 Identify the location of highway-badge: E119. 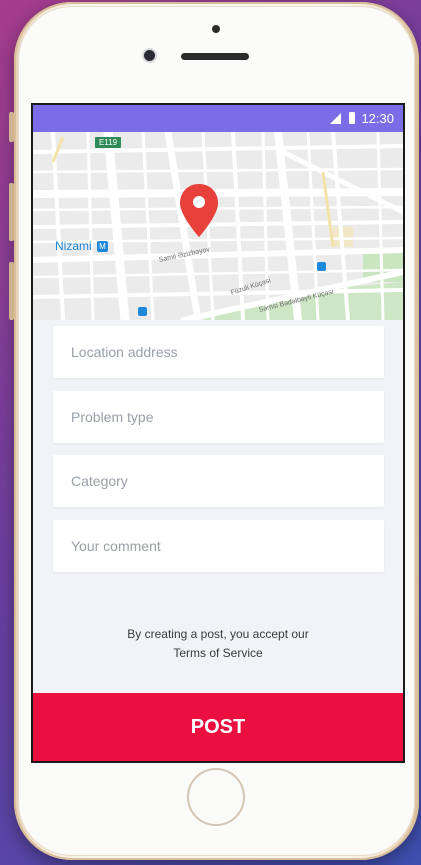
(108, 142).